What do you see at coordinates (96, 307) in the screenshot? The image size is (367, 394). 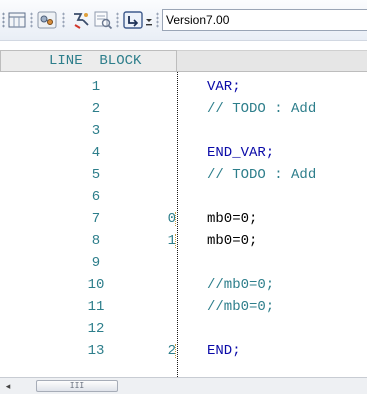 I see `line-number: 11` at bounding box center [96, 307].